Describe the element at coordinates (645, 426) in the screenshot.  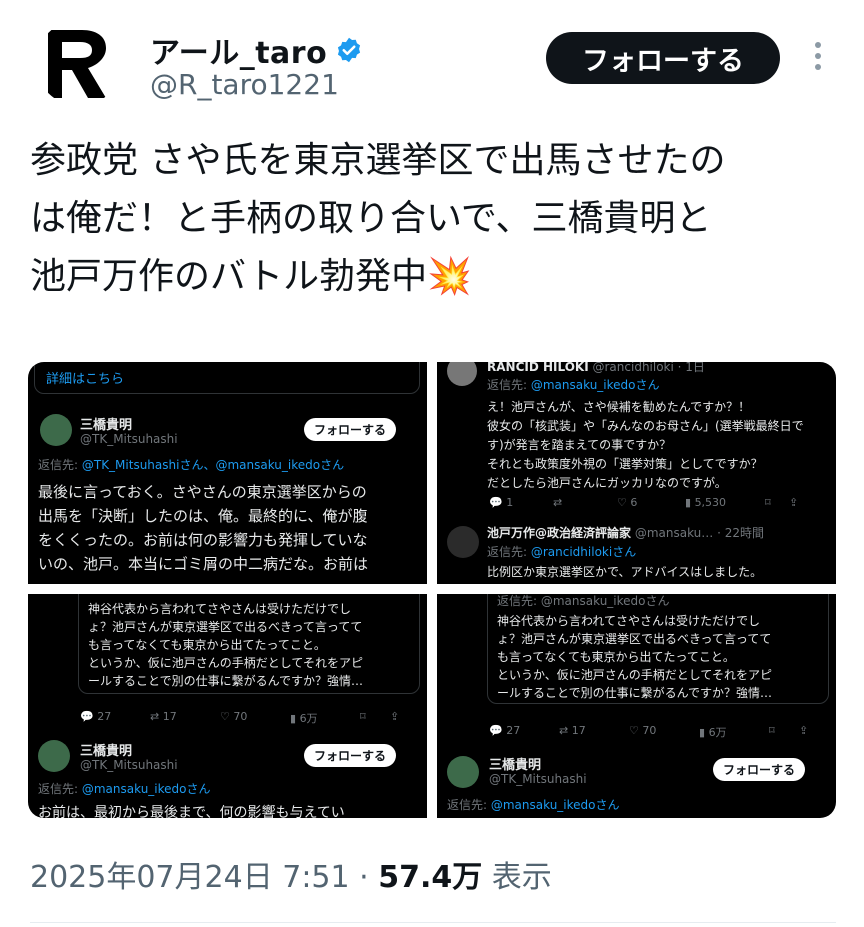
I see `post-line: 彼女の「核武装」や「みんなのお母さん」(選挙戦最終日で` at that location.